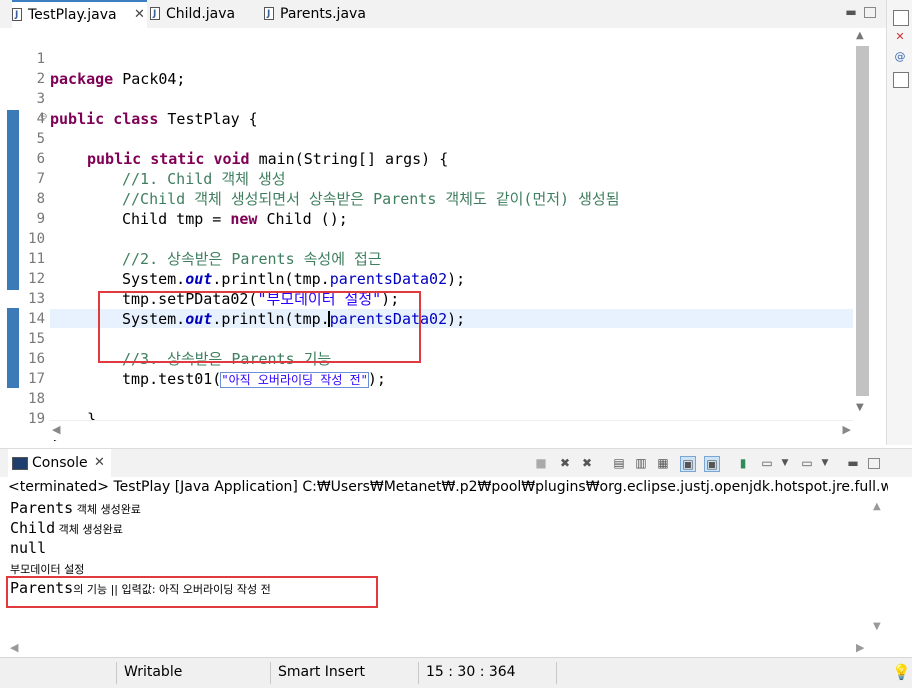  What do you see at coordinates (294, 380) in the screenshot?
I see `string-literal: "아직 오버라이딩 작성 전"` at bounding box center [294, 380].